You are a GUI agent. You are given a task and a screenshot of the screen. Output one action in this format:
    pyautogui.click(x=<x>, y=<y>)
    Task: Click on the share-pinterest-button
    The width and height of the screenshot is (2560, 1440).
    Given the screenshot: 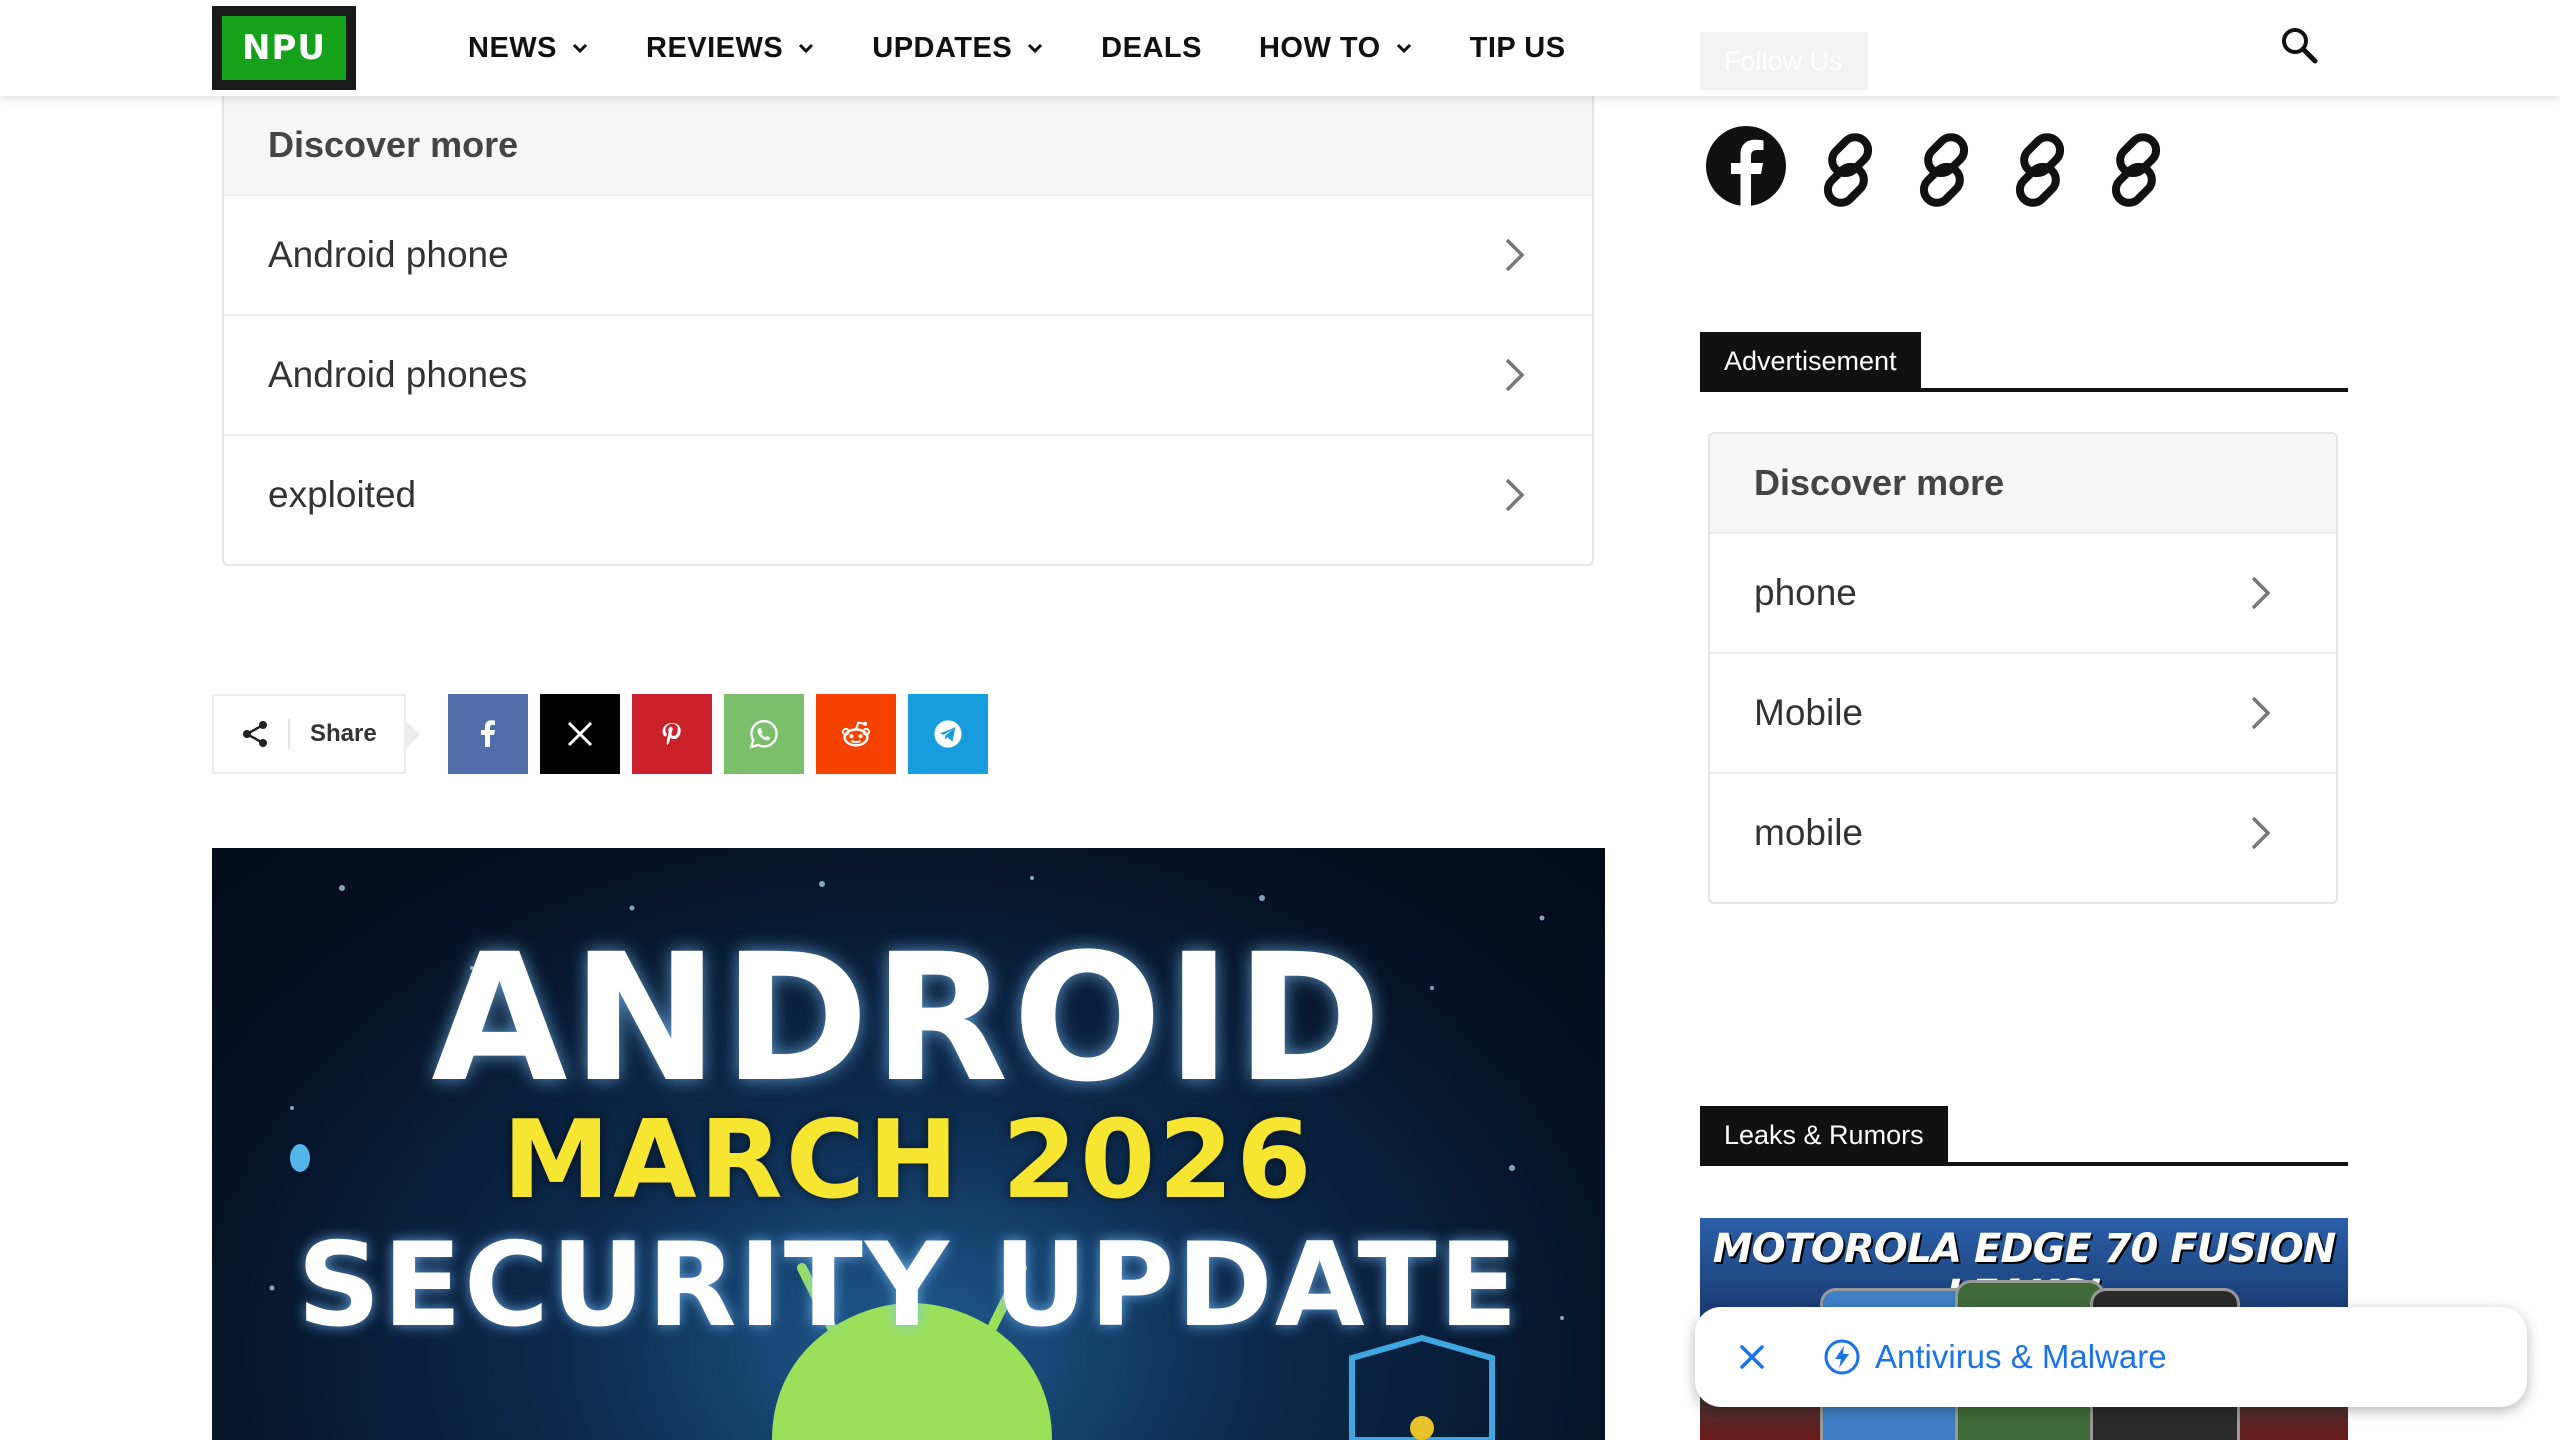 What is the action you would take?
    pyautogui.click(x=672, y=734)
    